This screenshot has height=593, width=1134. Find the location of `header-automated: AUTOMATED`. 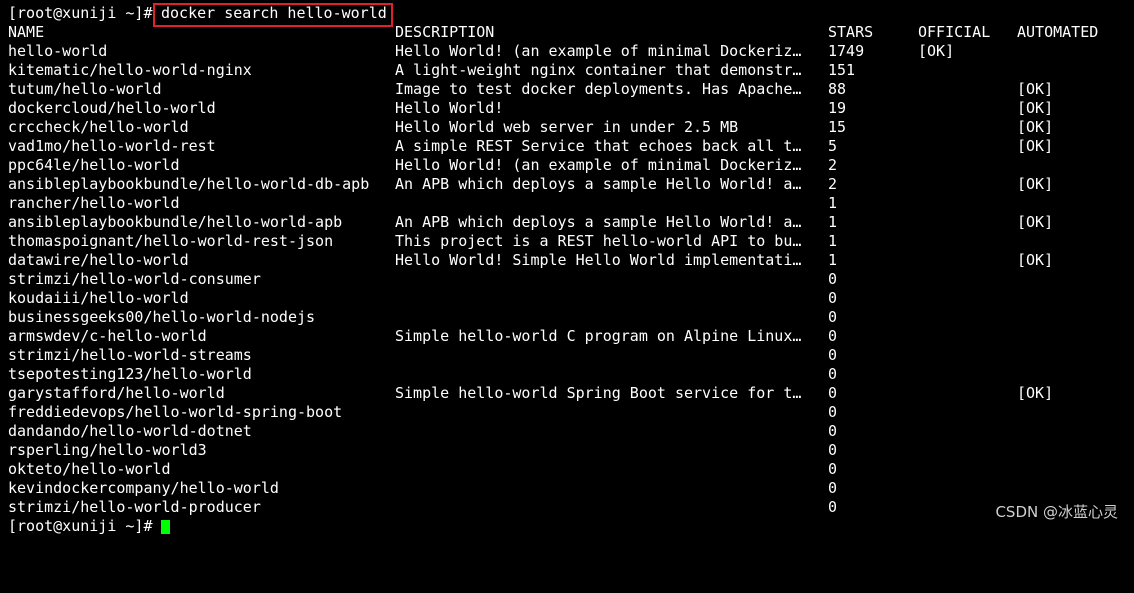

header-automated: AUTOMATED is located at coordinates (1058, 32).